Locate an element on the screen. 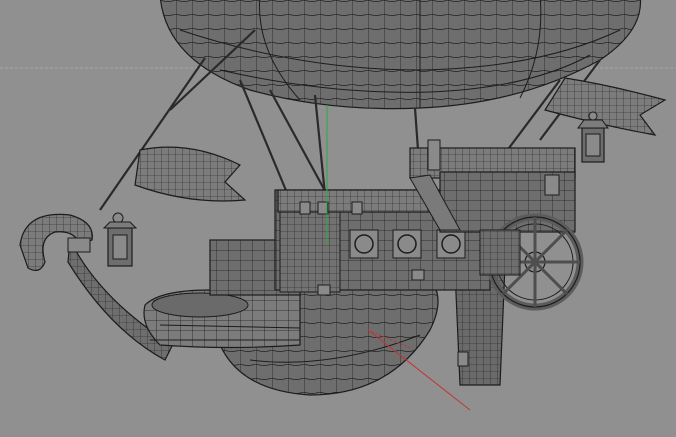  propeller-mount is located at coordinates (500, 252).